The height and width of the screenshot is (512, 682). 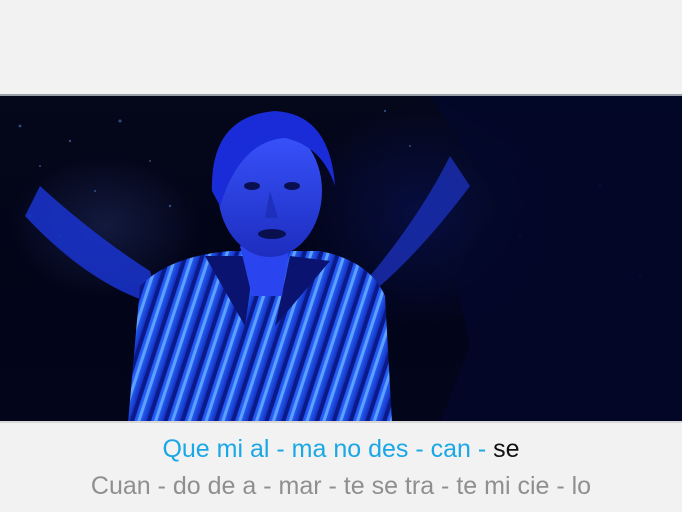 What do you see at coordinates (252, 186) in the screenshot?
I see `left-eye` at bounding box center [252, 186].